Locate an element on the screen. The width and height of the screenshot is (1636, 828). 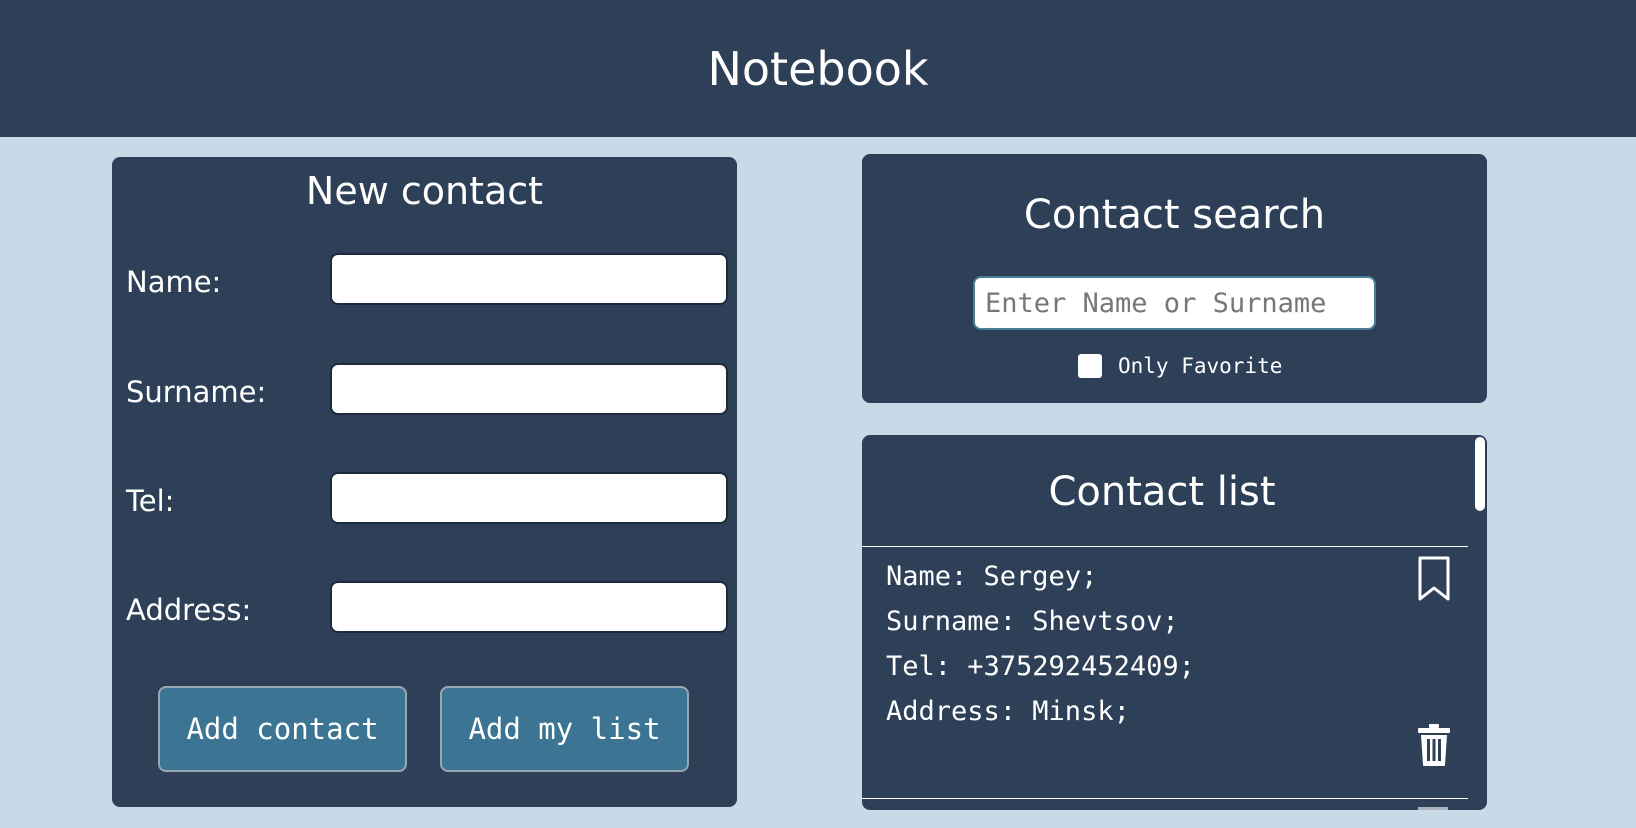
contact-list-title: Contact list is located at coordinates (1162, 492).